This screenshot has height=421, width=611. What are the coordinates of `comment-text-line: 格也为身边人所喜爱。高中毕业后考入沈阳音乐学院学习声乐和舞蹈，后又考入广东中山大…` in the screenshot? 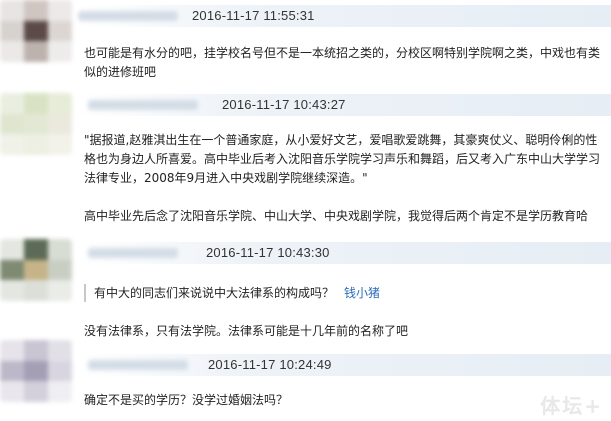 It's located at (342, 159).